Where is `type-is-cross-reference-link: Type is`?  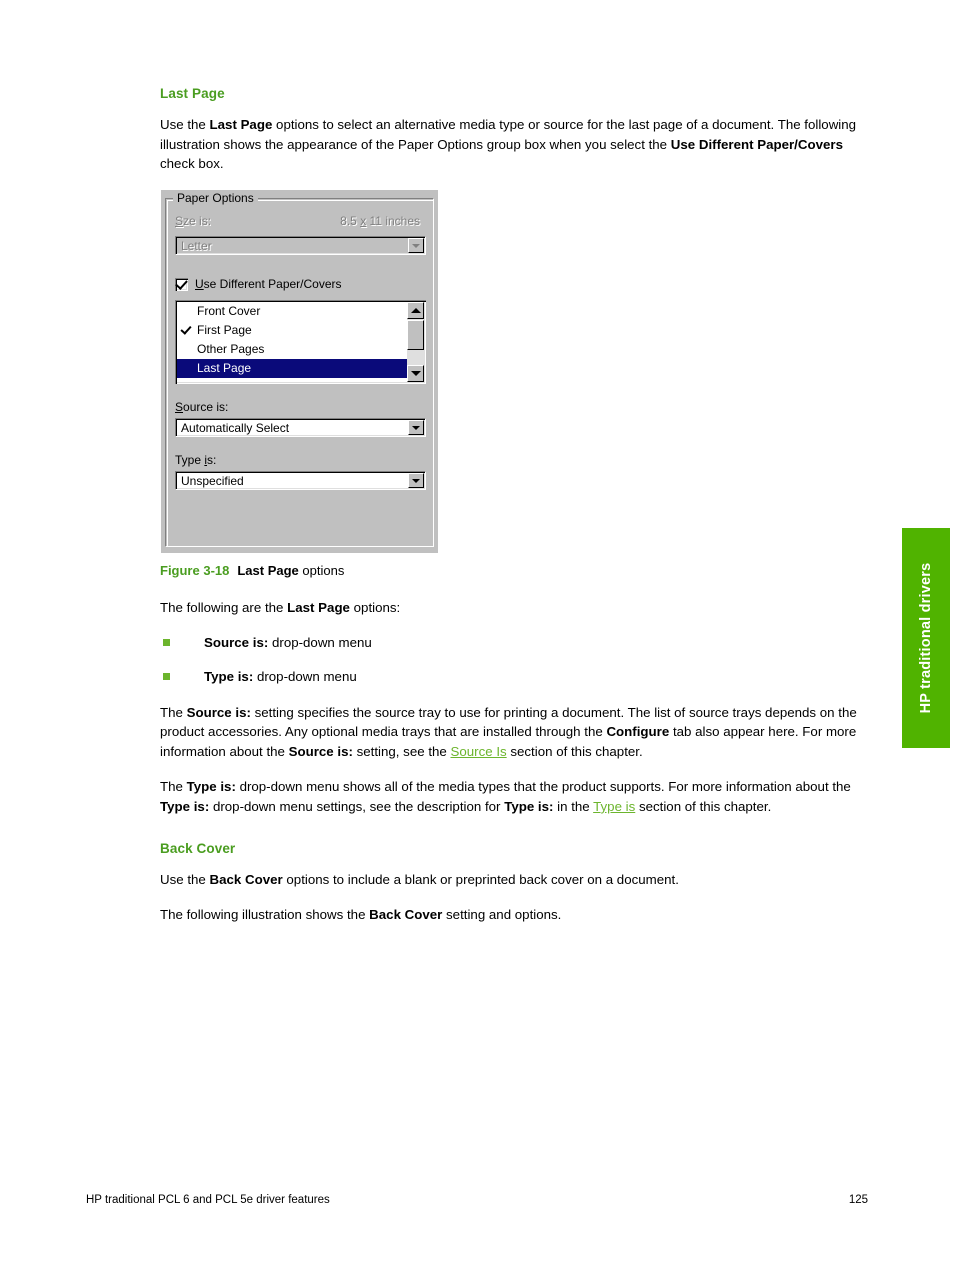
type-is-cross-reference-link: Type is is located at coordinates (614, 806).